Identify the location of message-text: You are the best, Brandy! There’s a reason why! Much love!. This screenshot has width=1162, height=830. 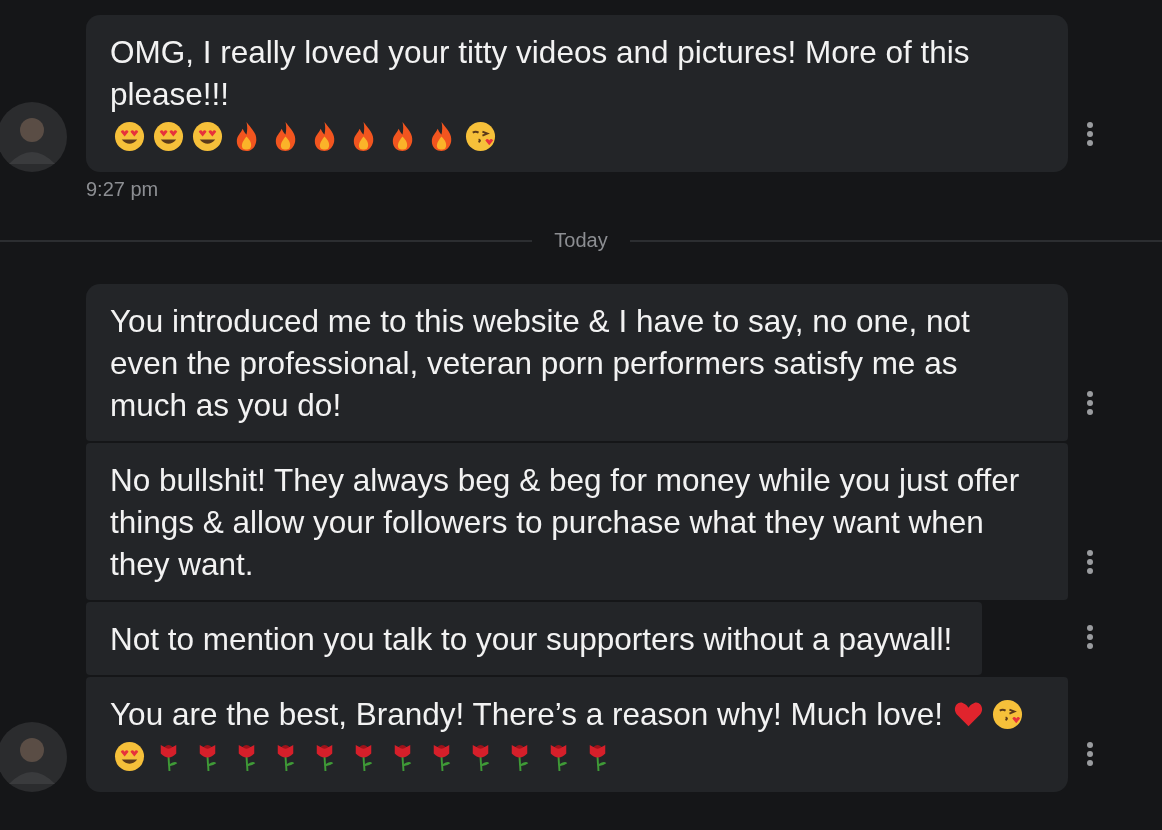
(526, 714).